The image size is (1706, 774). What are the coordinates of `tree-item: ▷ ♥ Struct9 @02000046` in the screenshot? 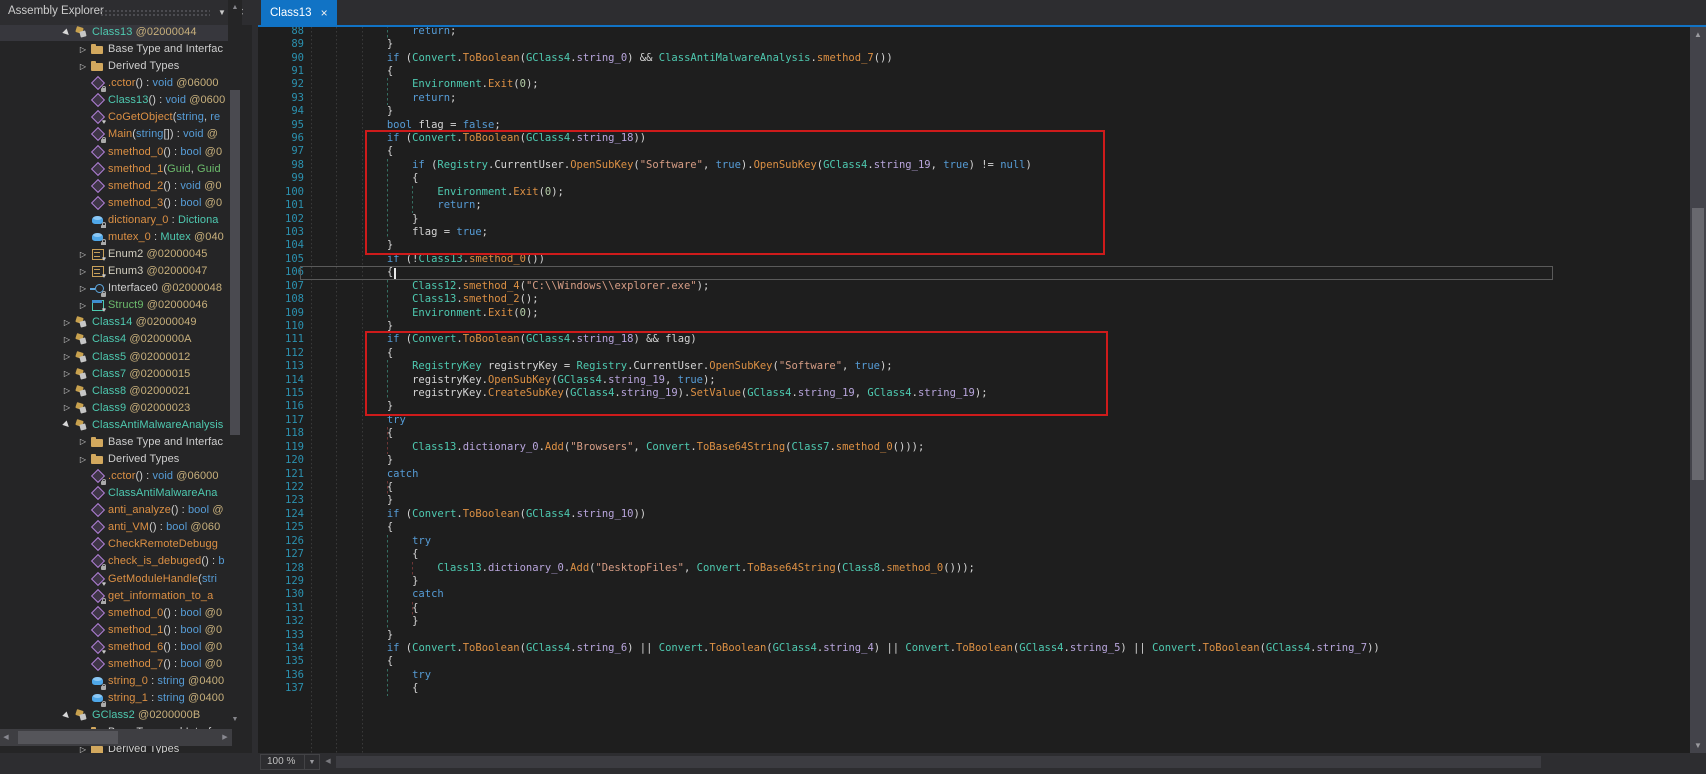 It's located at (114, 305).